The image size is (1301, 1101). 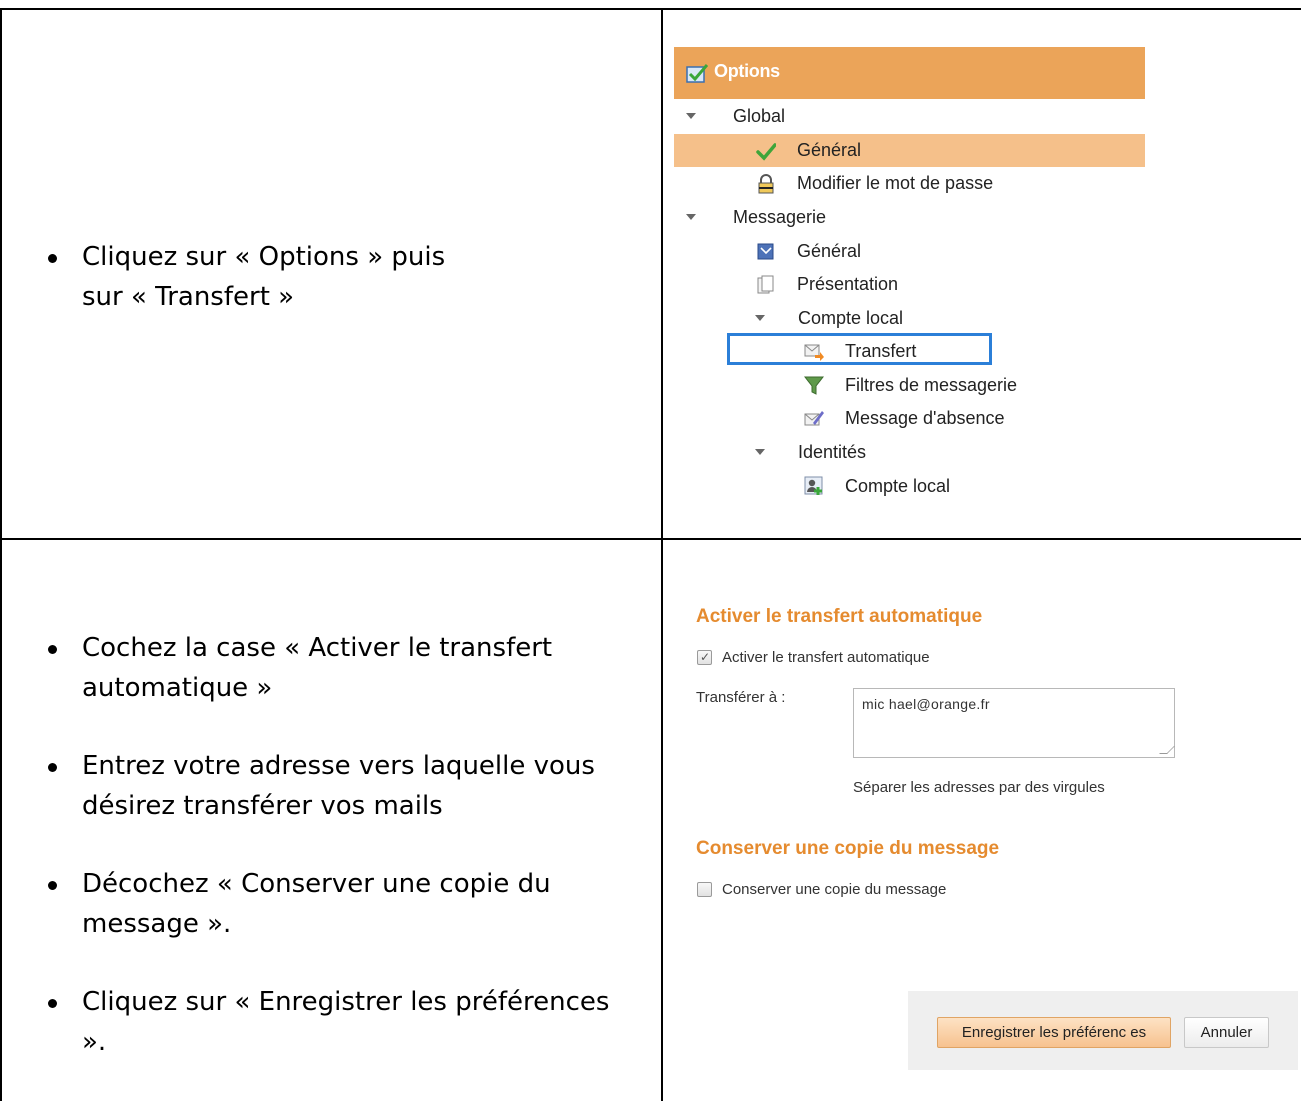 I want to click on tree-label: Filtres de messagerie, so click(x=931, y=385).